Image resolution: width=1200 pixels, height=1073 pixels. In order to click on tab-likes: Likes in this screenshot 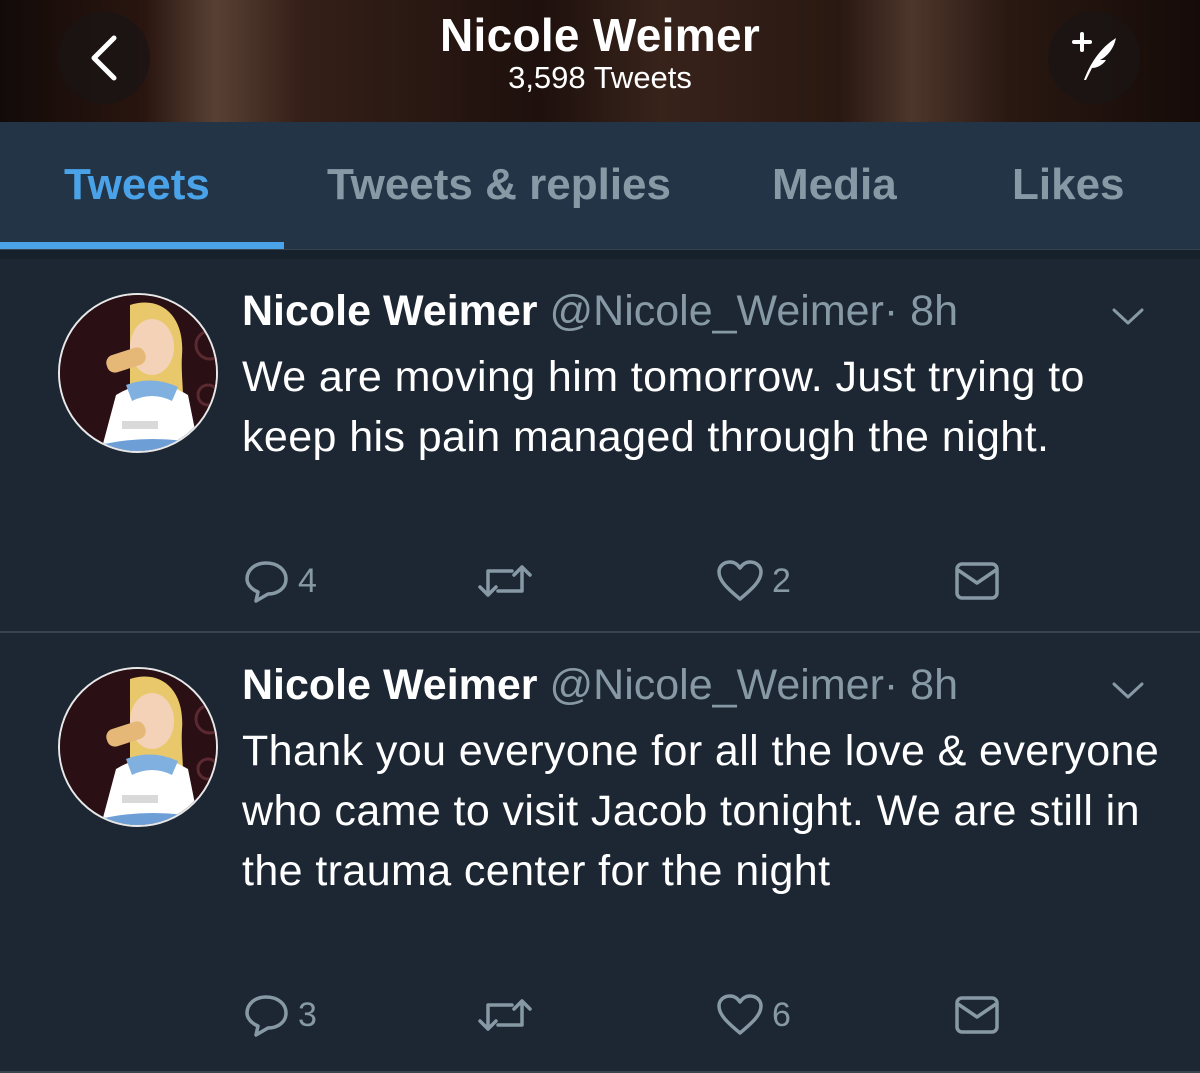, I will do `click(1068, 185)`.